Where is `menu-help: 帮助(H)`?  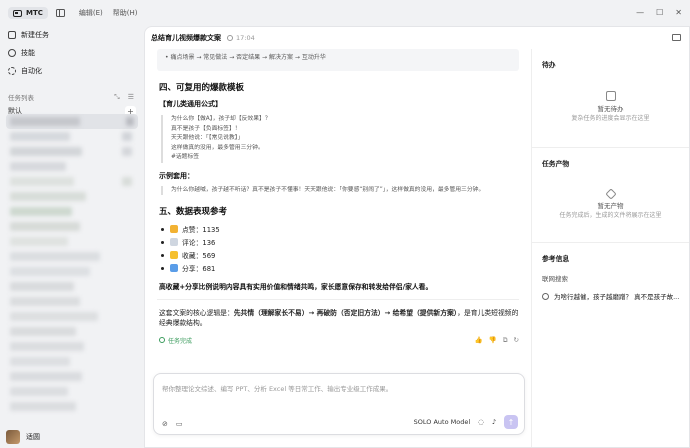
menu-help: 帮助(H) is located at coordinates (125, 13).